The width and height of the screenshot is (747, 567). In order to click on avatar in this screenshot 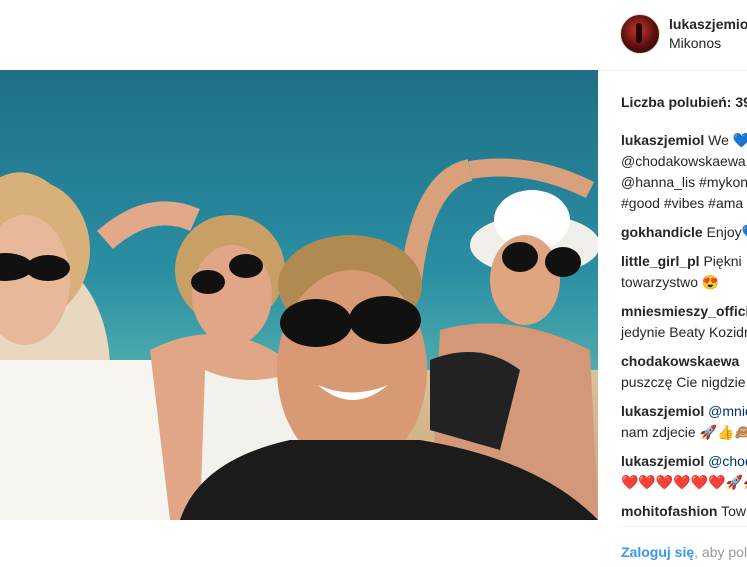, I will do `click(640, 34)`.